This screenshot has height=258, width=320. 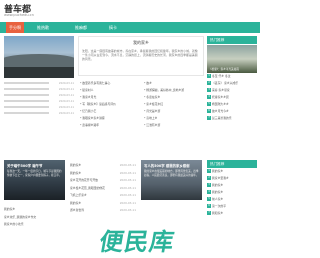 I want to click on list-item: * 畅游探幽，美好各中_宽地乡游, so click(x=174, y=90).